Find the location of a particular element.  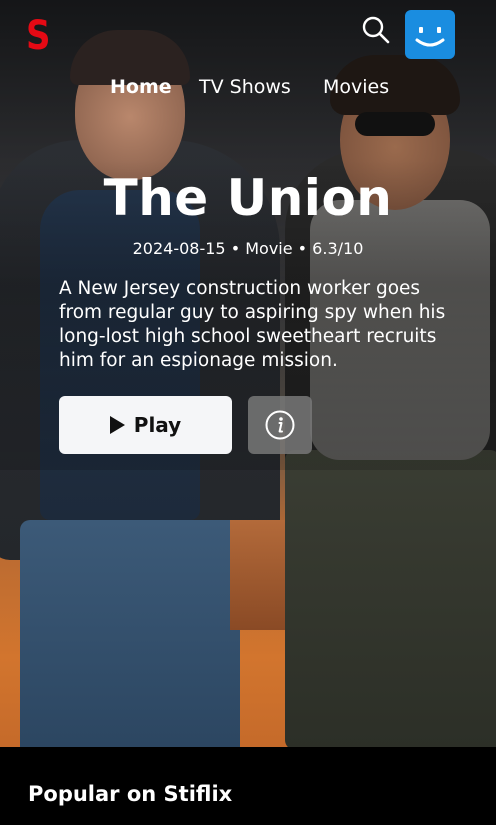

smiley-avatar-icon is located at coordinates (430, 37).